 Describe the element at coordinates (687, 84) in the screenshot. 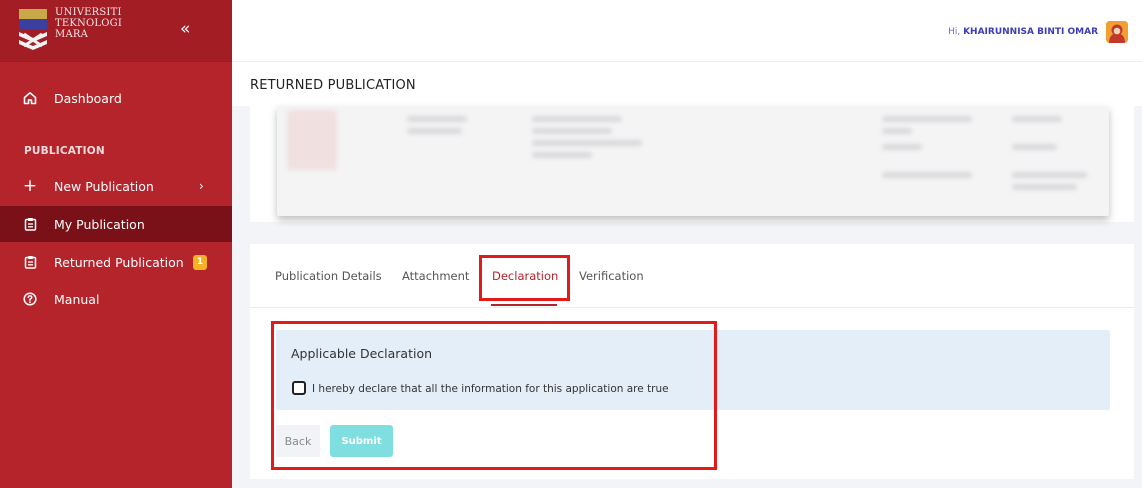

I see `page-title-bar: RETURNED PUBLICATION` at that location.